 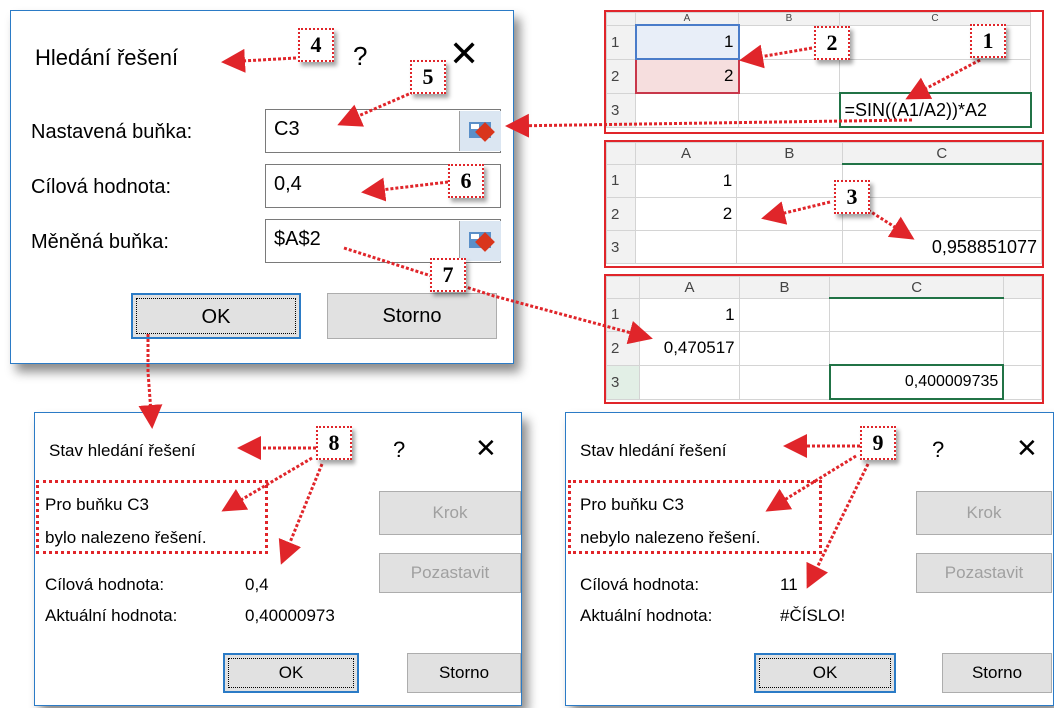 I want to click on arrow-9b, so click(x=811, y=483).